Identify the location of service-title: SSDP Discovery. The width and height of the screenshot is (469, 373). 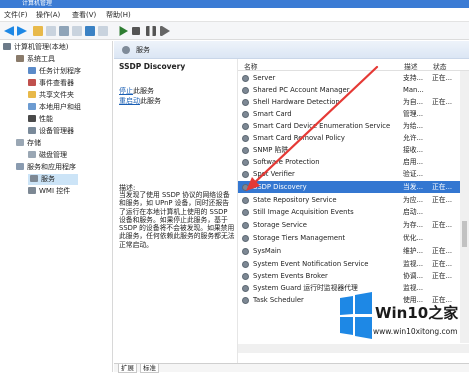
(152, 66).